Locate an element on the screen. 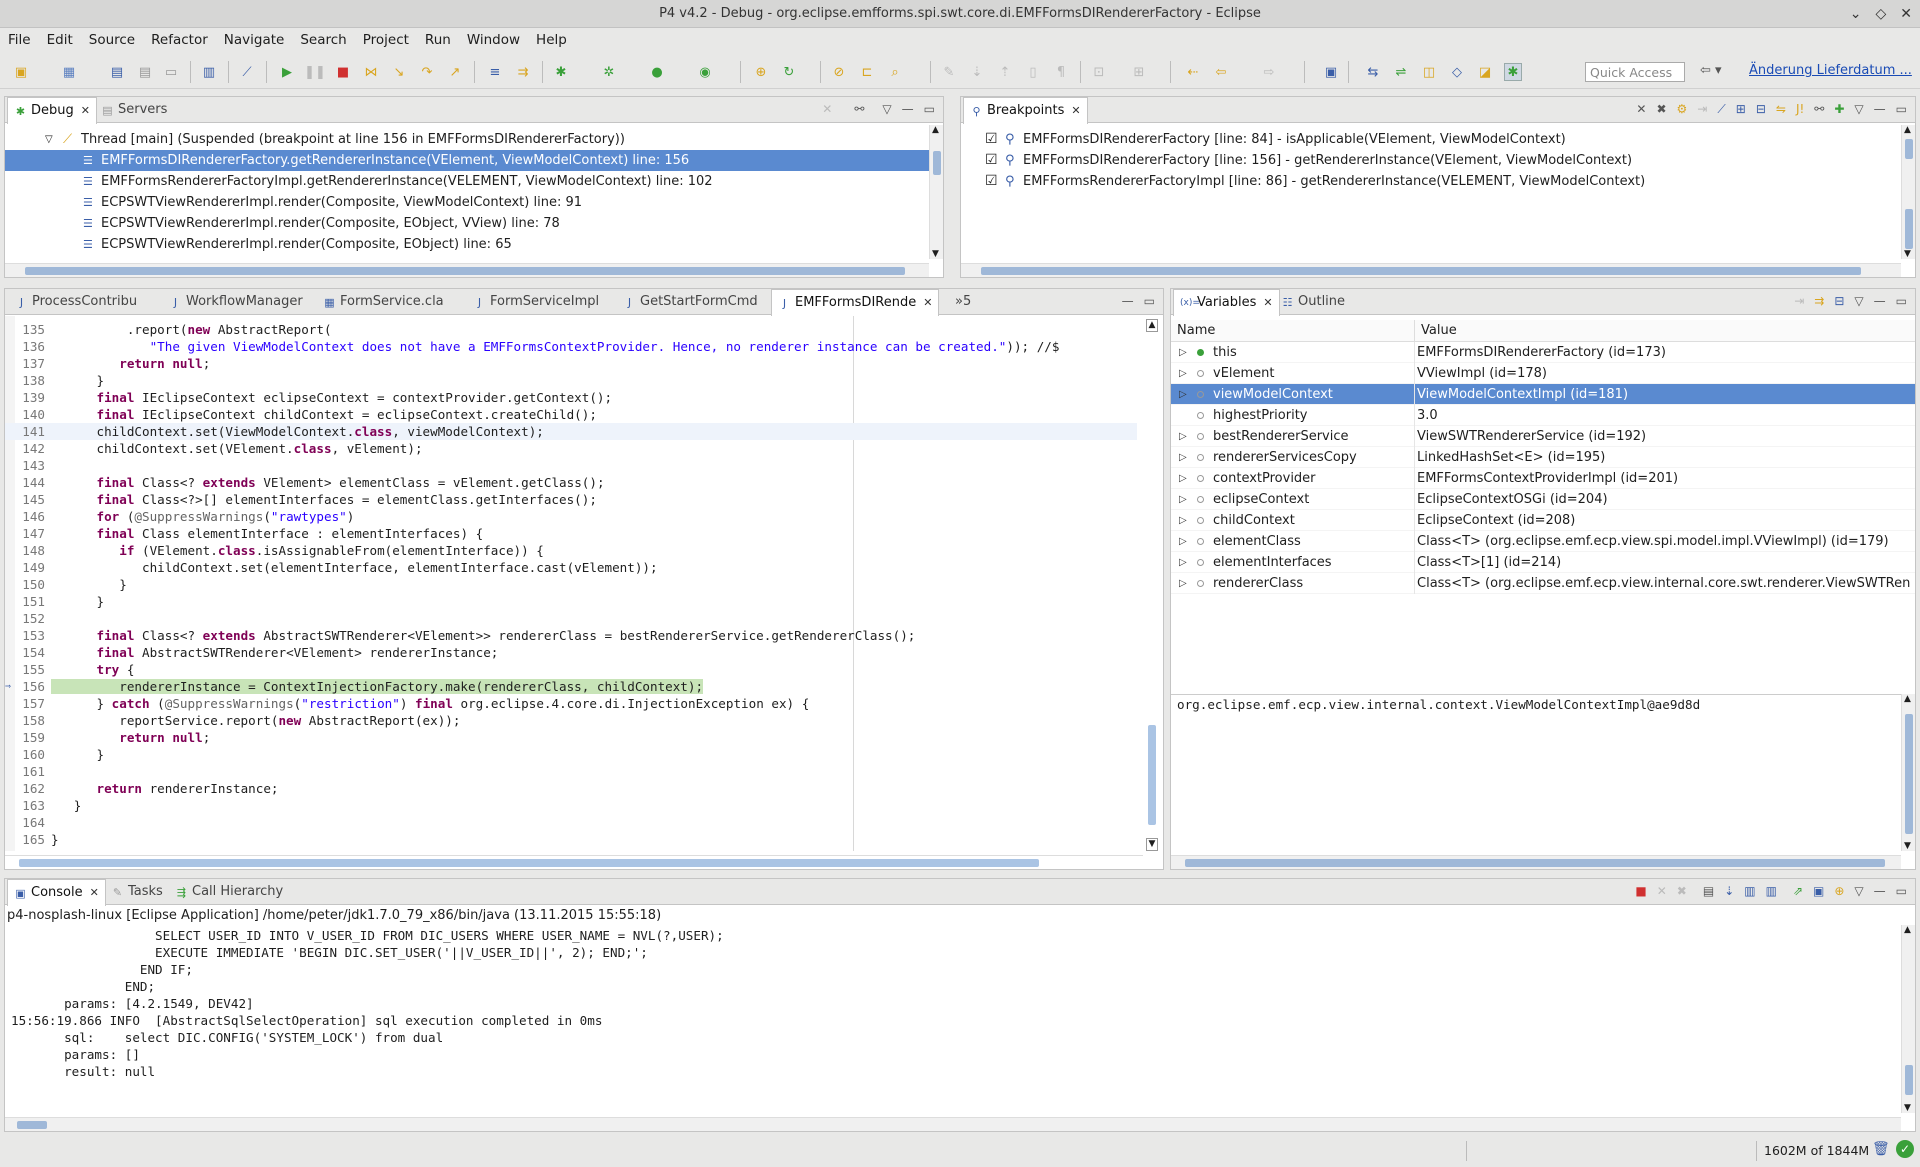  show-supported-icon: ⚙ is located at coordinates (1682, 109).